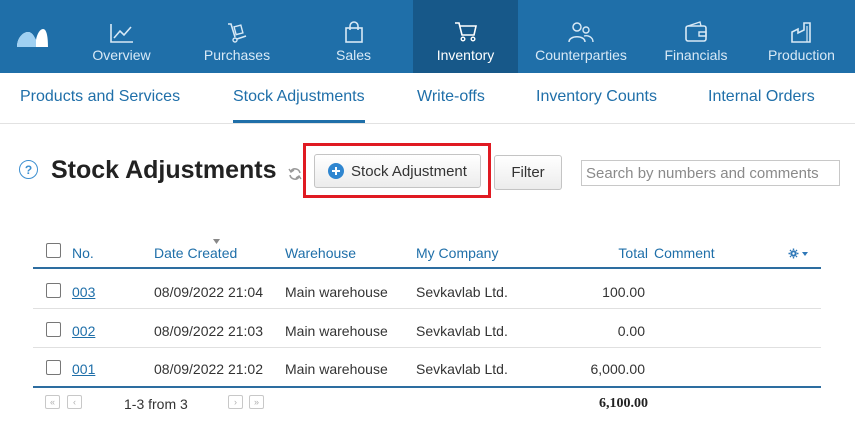 Image resolution: width=855 pixels, height=431 pixels. Describe the element at coordinates (799, 253) in the screenshot. I see `column-settings-gear-icon` at that location.